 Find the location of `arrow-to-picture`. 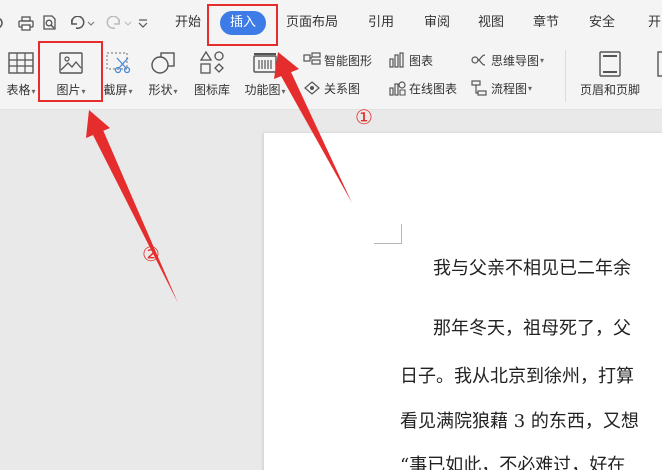

arrow-to-picture is located at coordinates (135, 216).